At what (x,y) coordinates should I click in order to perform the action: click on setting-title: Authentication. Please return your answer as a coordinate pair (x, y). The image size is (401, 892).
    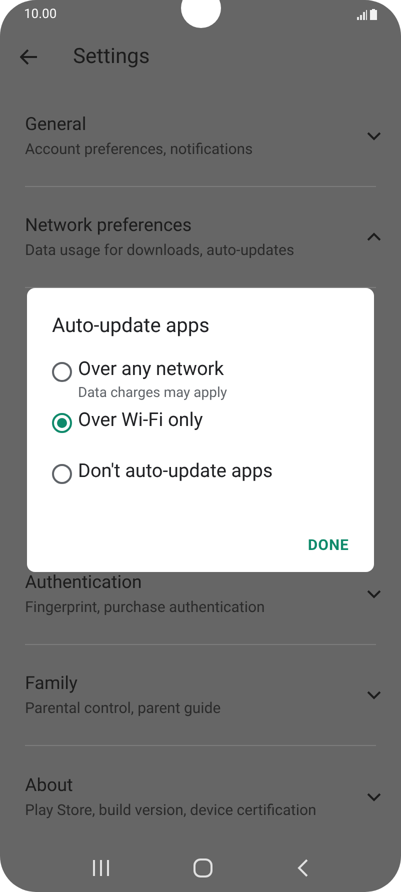
    Looking at the image, I should click on (84, 583).